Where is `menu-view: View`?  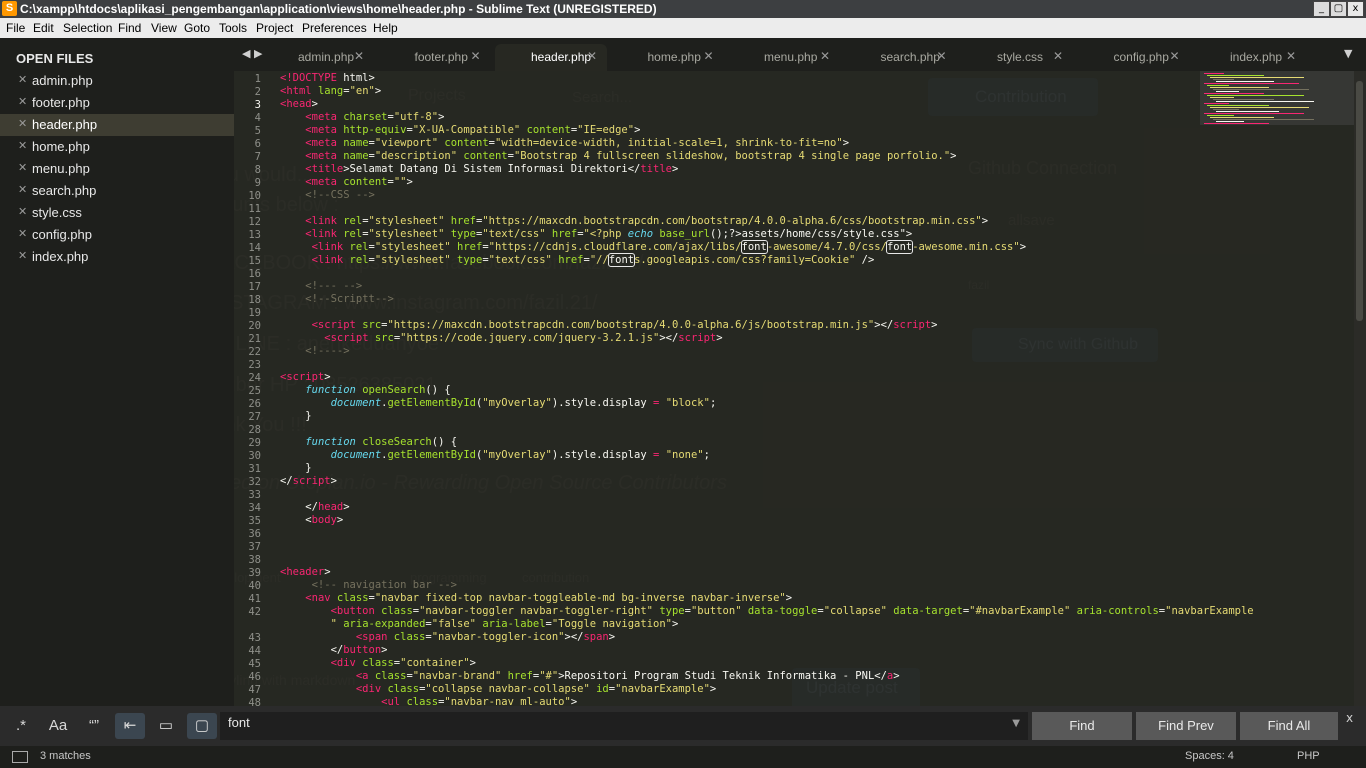 menu-view: View is located at coordinates (164, 28).